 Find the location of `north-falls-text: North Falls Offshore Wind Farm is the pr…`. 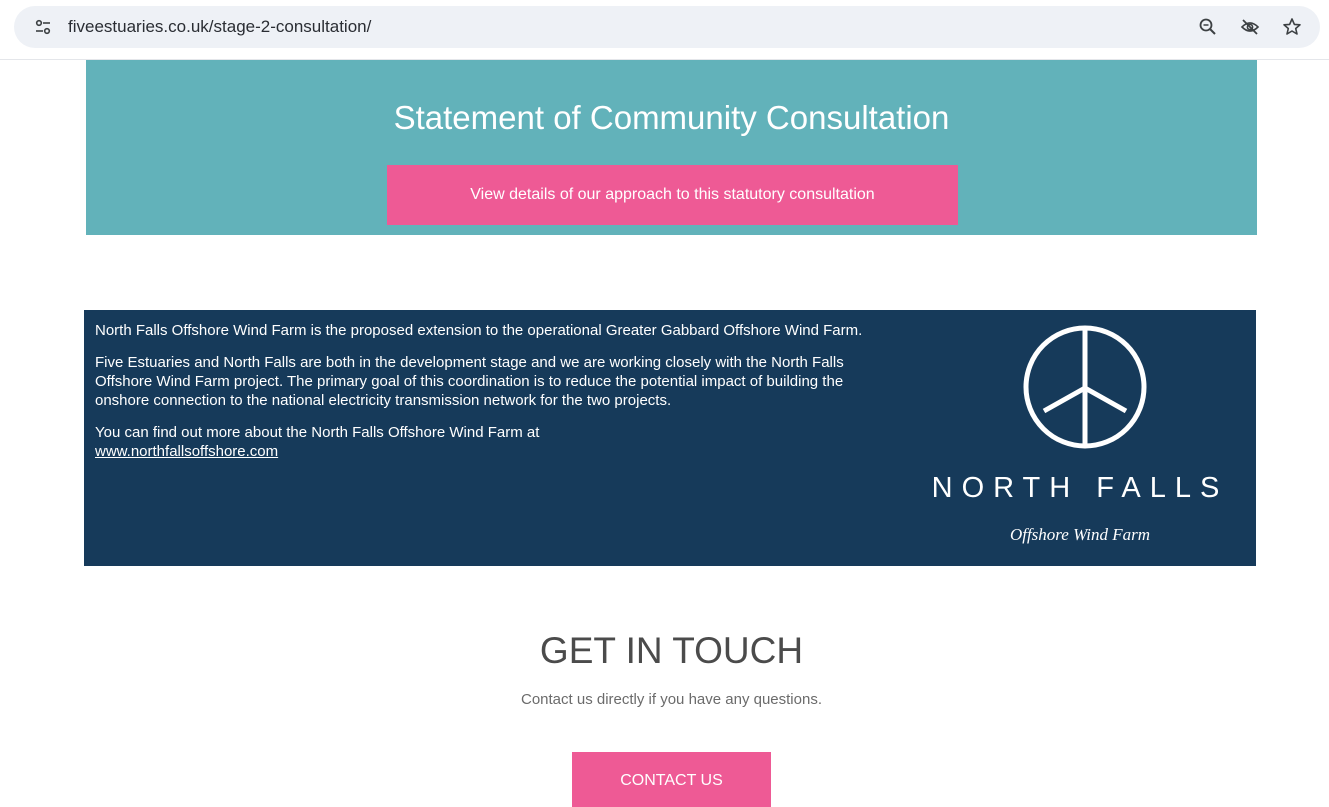

north-falls-text: North Falls Offshore Wind Farm is the pr… is located at coordinates (495, 391).